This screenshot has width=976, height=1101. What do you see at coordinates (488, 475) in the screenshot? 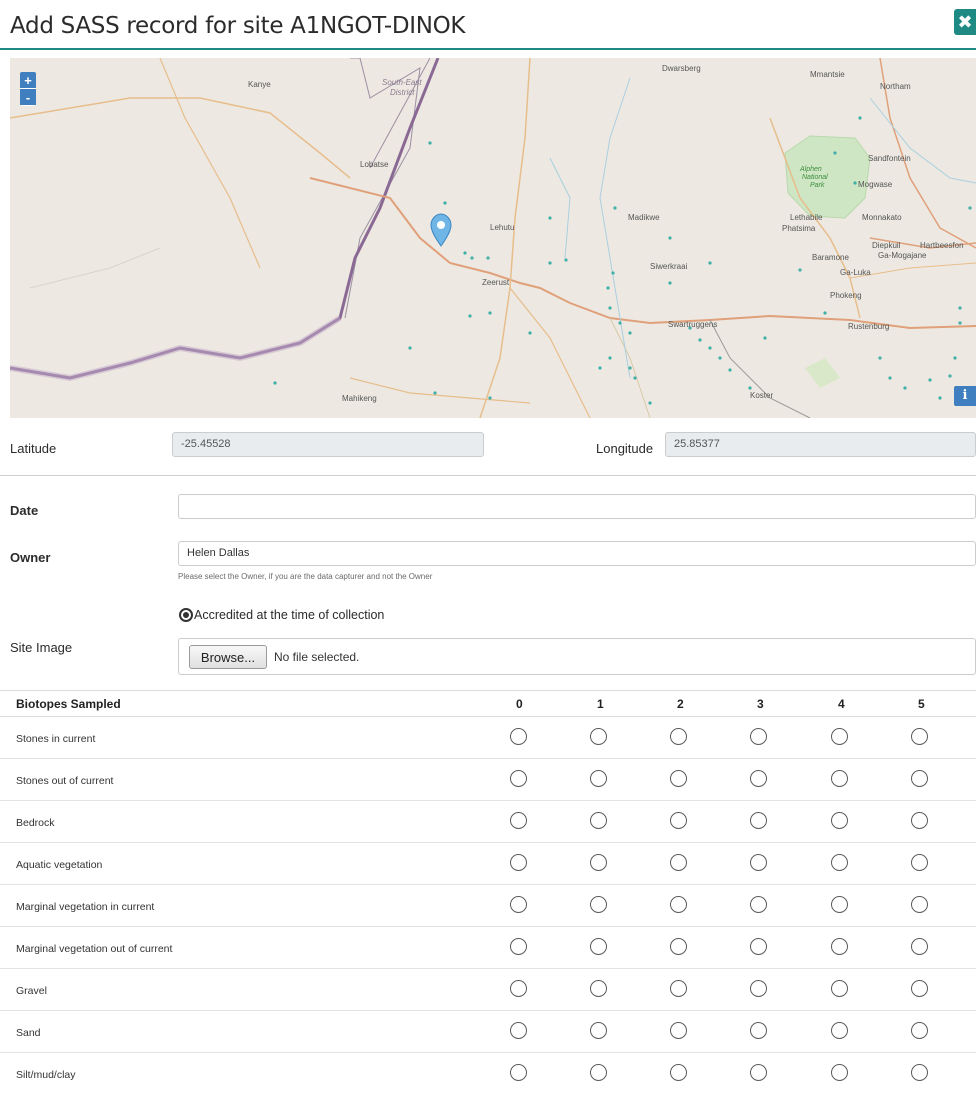
I see `divider` at bounding box center [488, 475].